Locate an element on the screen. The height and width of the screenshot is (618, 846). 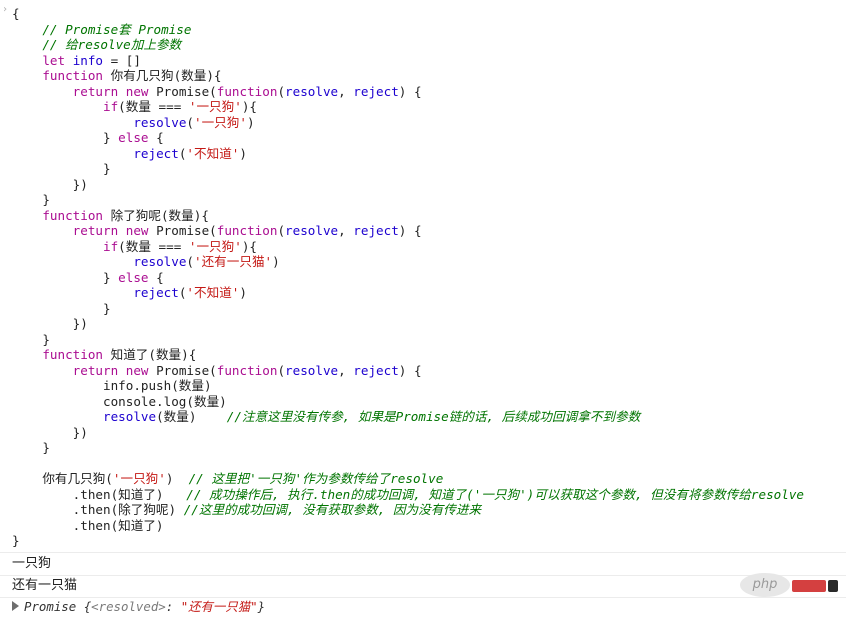
code-line: resolve('还有一只猫') is located at coordinates (408, 262).